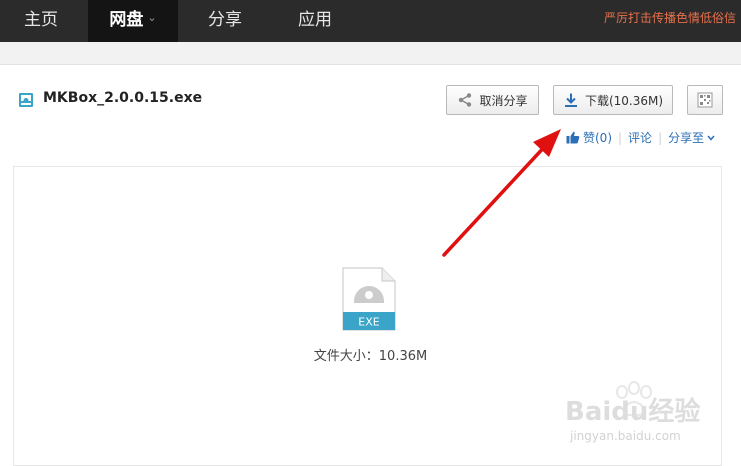  I want to click on nav-share: 分享, so click(225, 21).